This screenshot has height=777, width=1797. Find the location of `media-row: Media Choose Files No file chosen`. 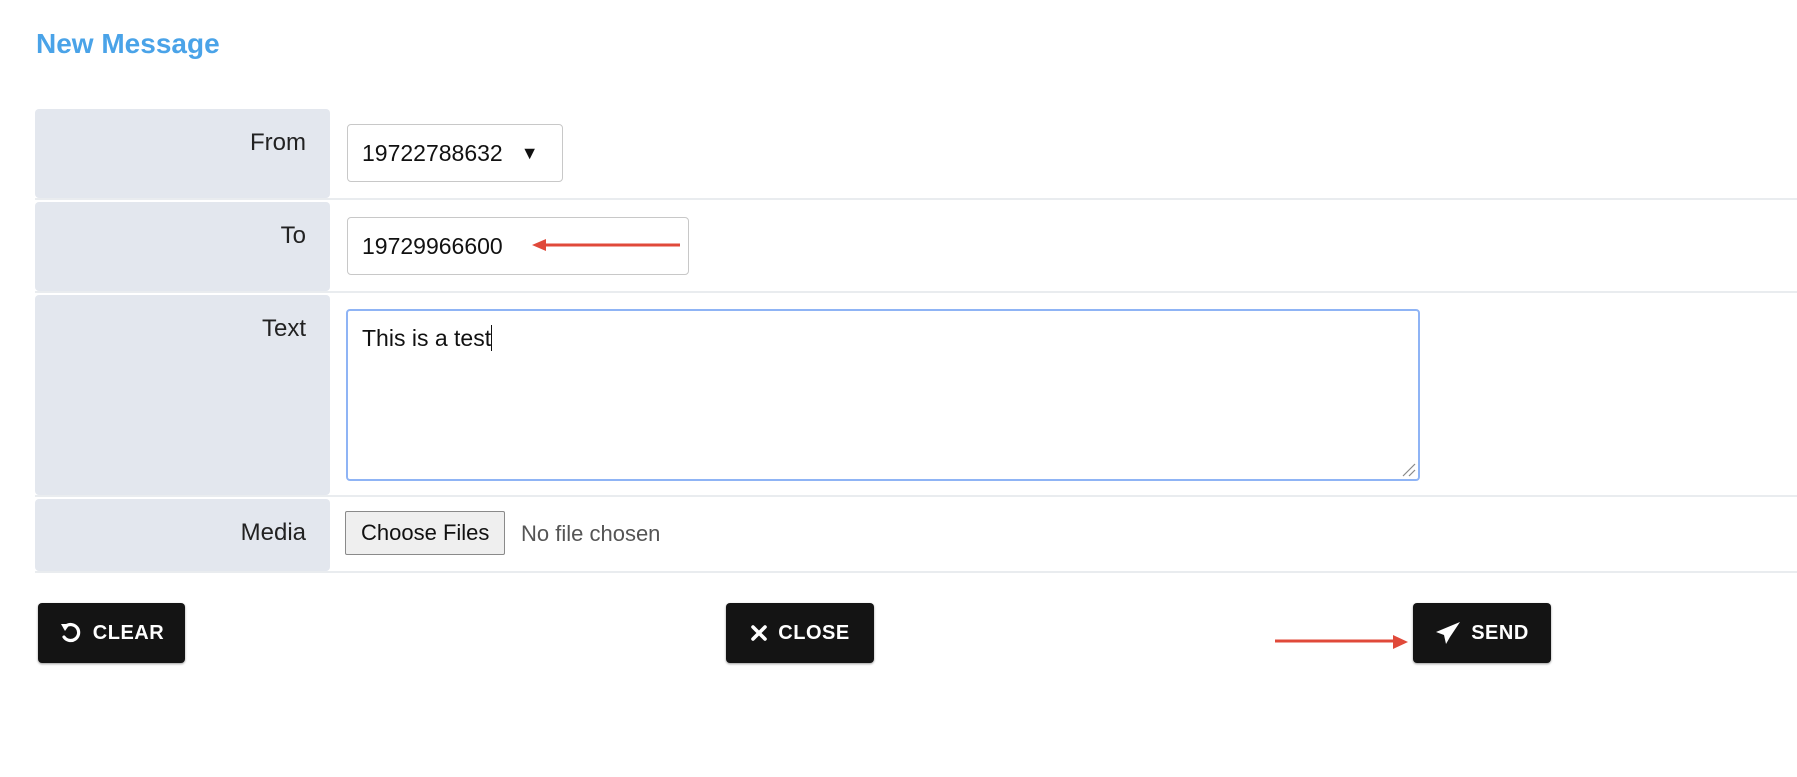

media-row: Media Choose Files No file chosen is located at coordinates (916, 536).